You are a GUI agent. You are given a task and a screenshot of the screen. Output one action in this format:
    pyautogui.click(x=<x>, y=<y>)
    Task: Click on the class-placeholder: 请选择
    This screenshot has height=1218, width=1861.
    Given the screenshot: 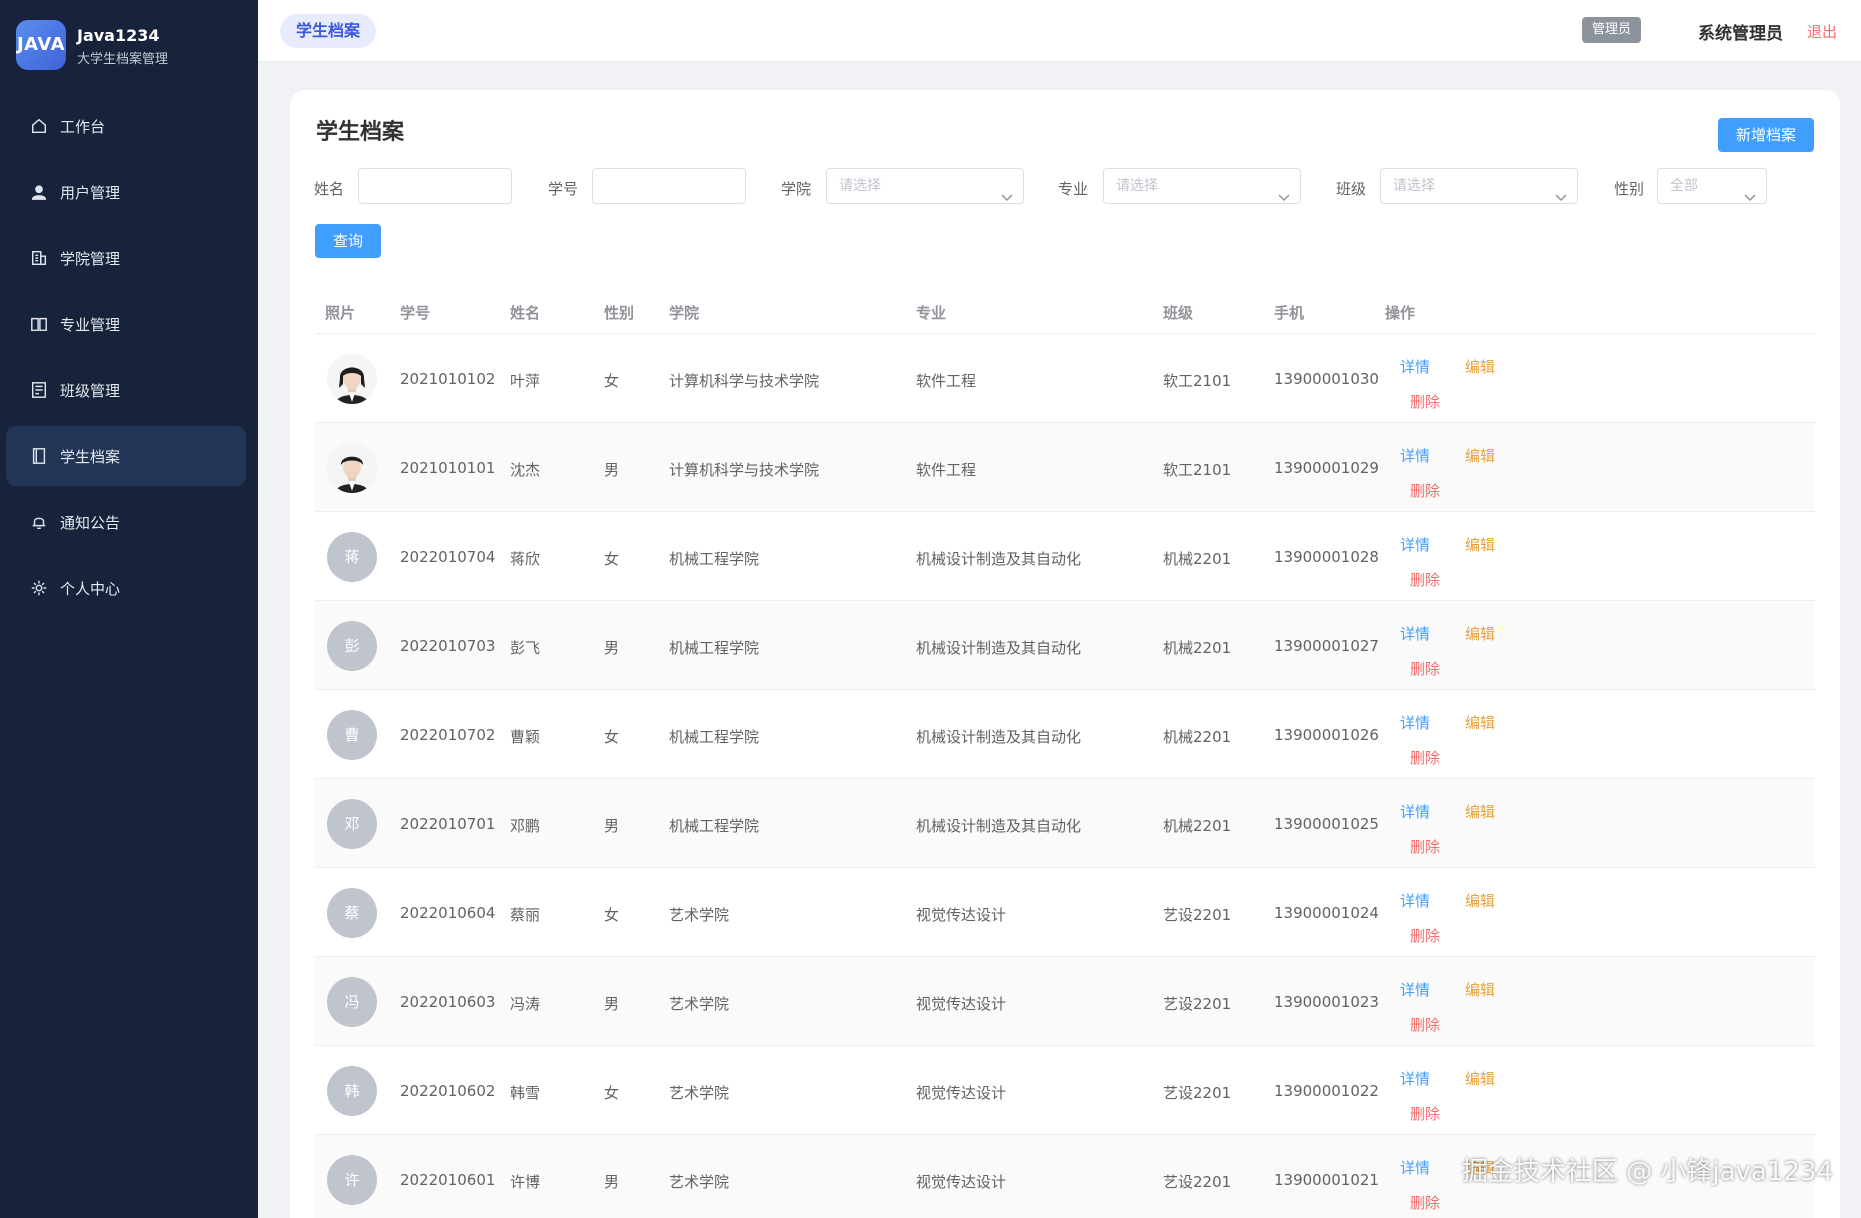 What is the action you would take?
    pyautogui.click(x=1414, y=186)
    